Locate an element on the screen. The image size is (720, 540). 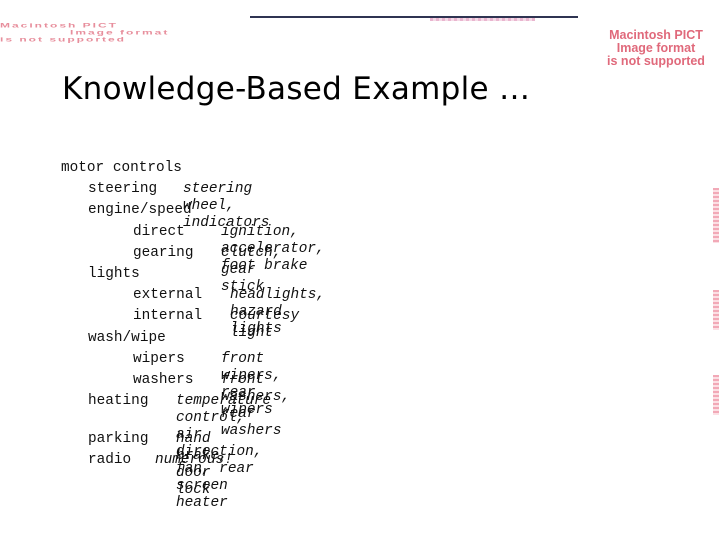
tree-term: external is located at coordinates (168, 295).